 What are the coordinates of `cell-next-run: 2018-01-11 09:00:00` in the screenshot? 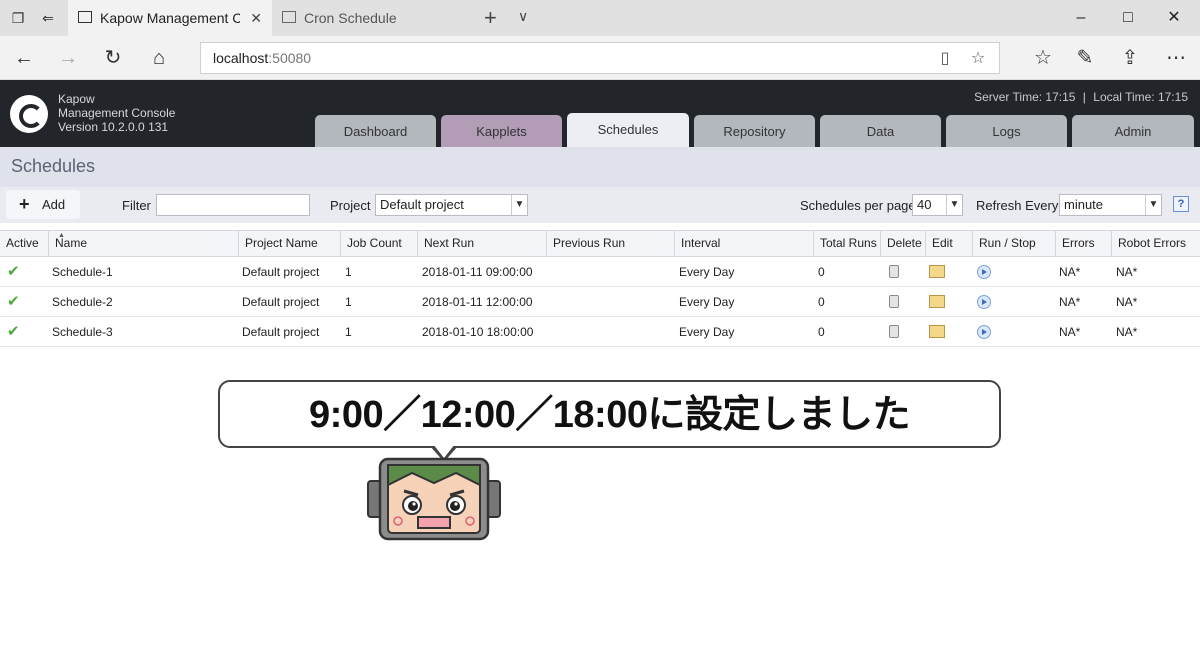 It's located at (477, 272).